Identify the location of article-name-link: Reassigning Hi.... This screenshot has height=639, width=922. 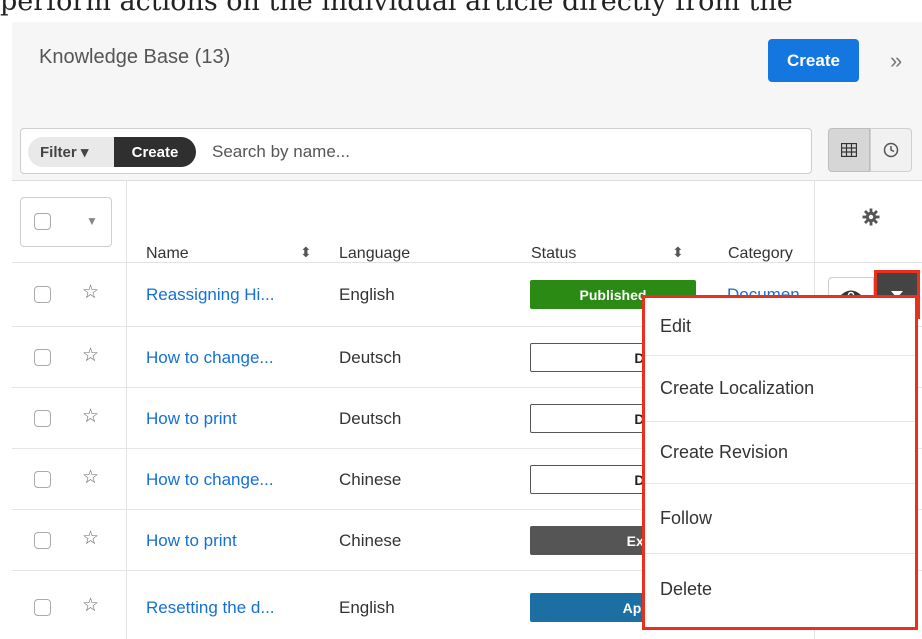
(210, 295).